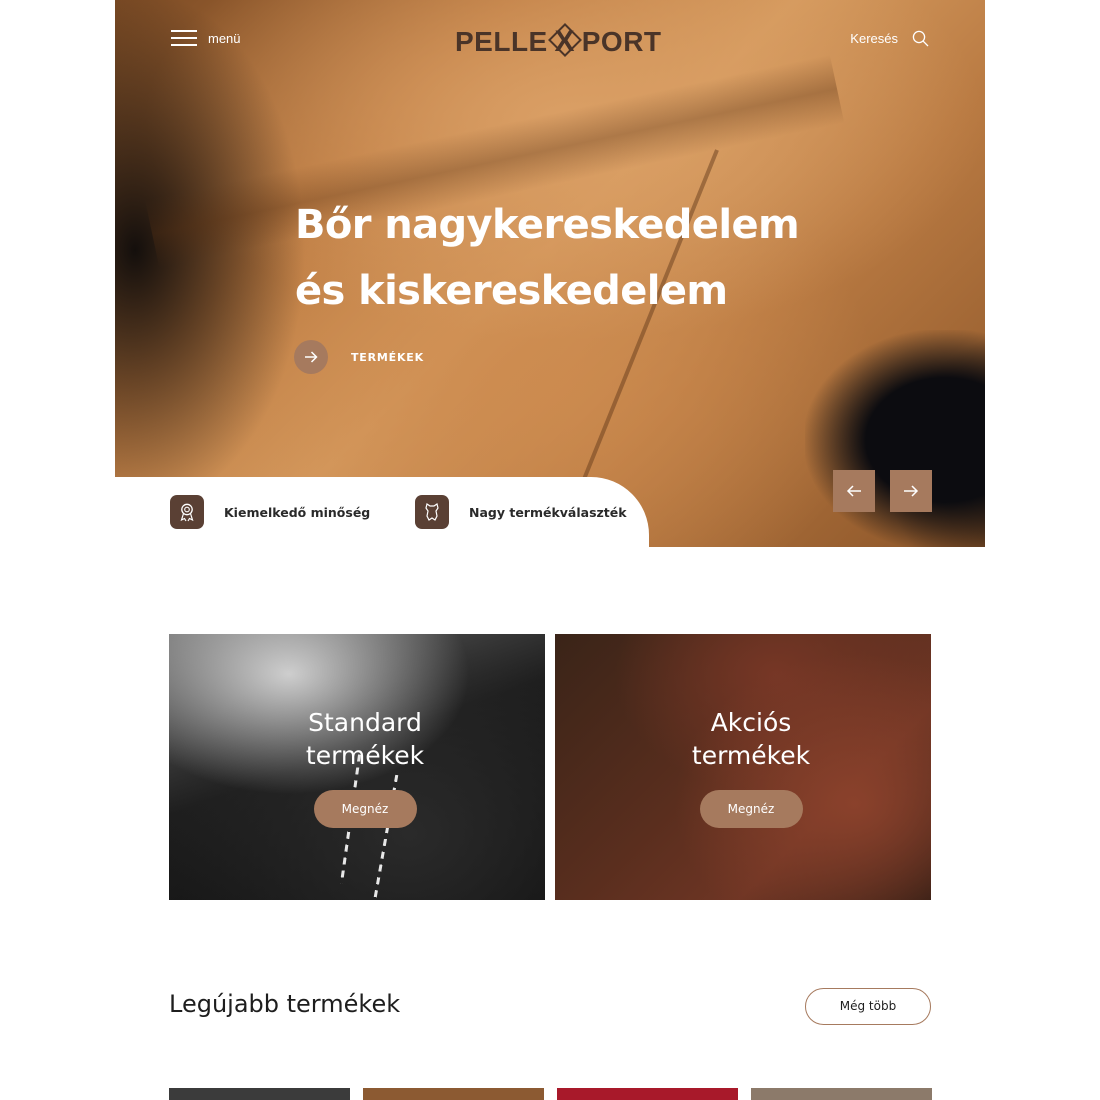  I want to click on arrow-left-icon, so click(853, 491).